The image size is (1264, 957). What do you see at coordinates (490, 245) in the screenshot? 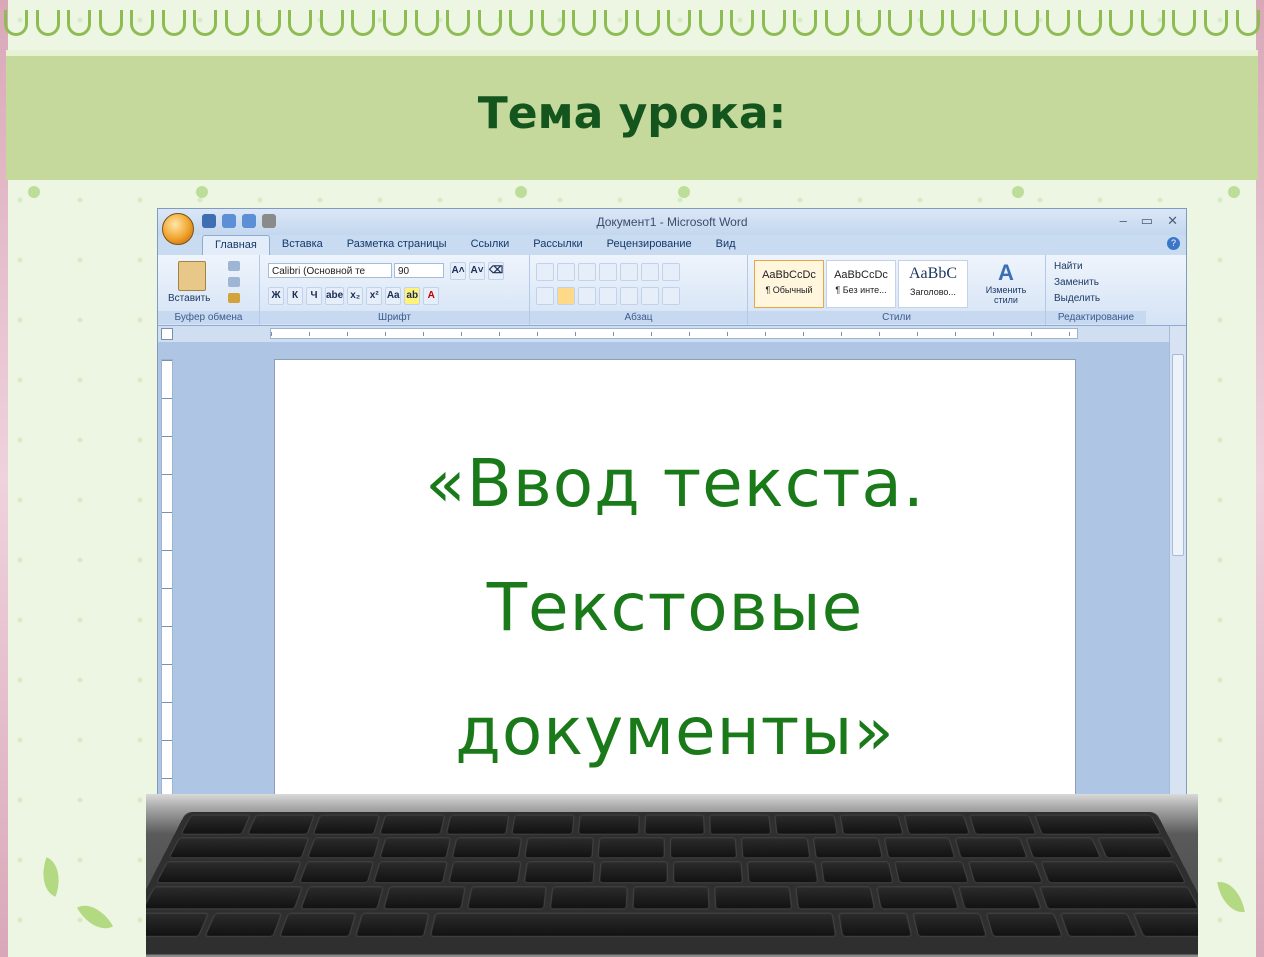
I see `tab-references: Ссылки` at bounding box center [490, 245].